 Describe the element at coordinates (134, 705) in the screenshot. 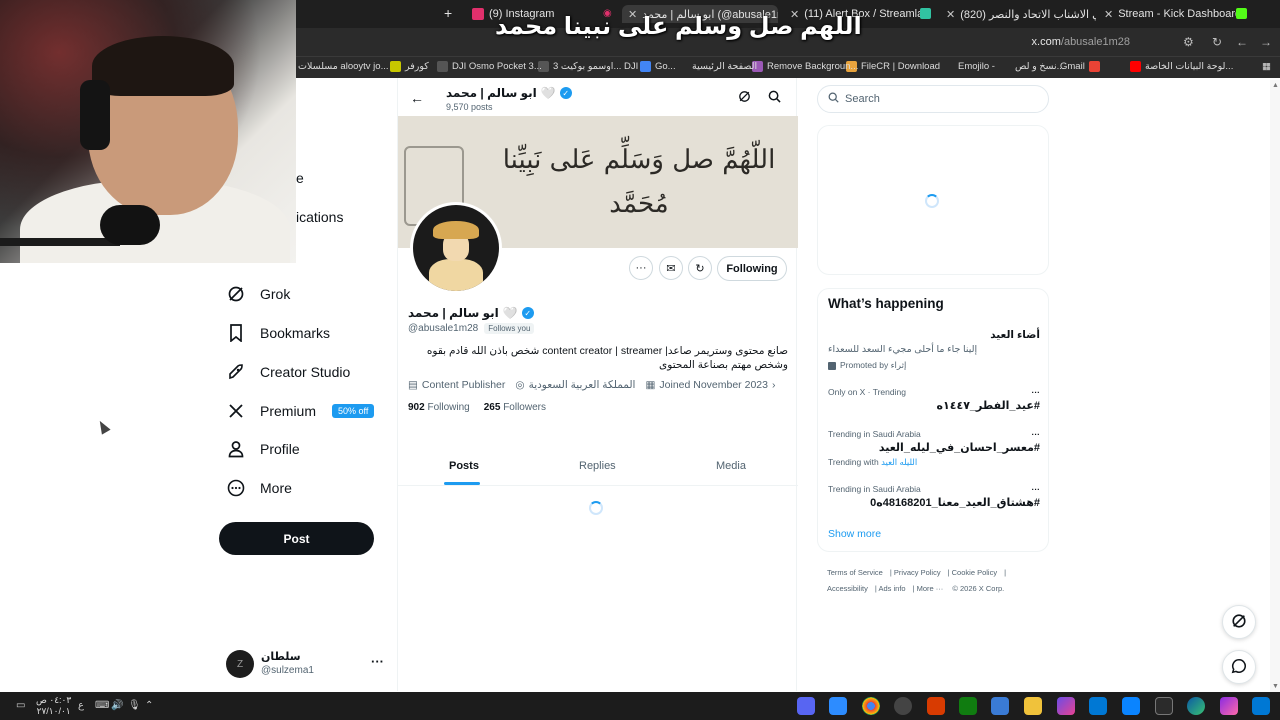

I see `microphone-icon: 🎙` at that location.